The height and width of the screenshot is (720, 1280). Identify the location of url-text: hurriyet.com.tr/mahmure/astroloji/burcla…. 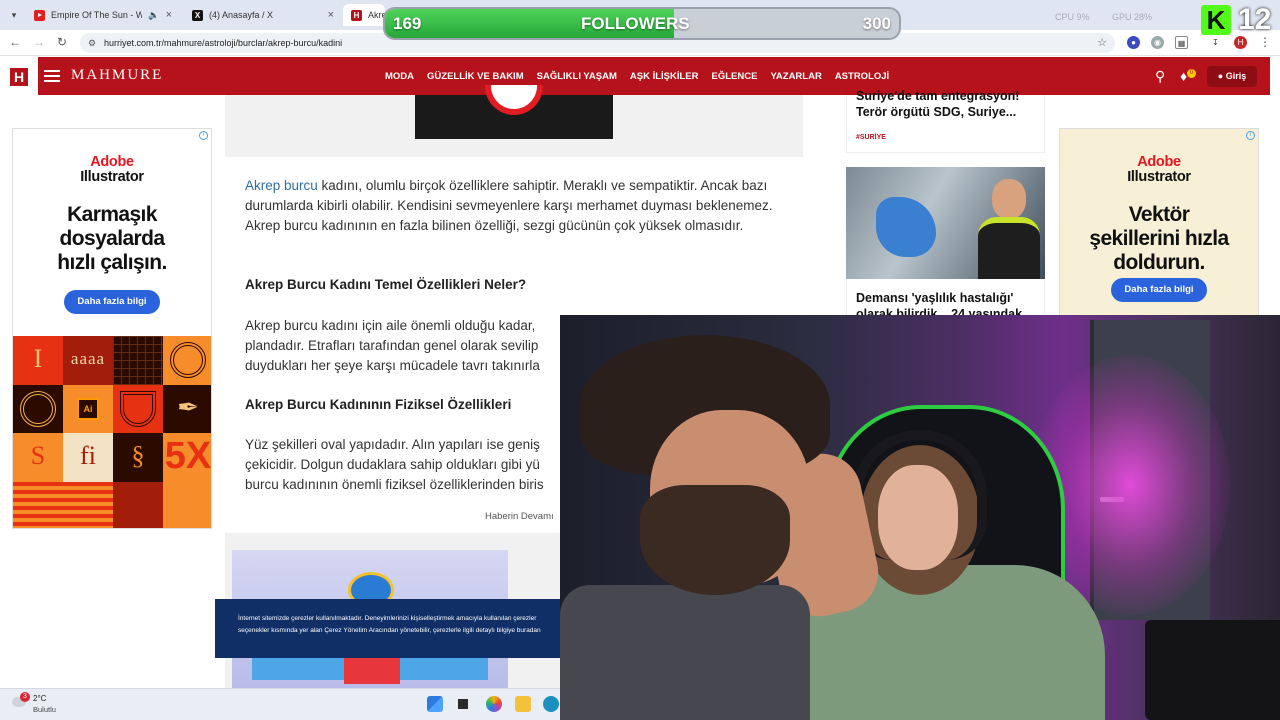
(223, 43).